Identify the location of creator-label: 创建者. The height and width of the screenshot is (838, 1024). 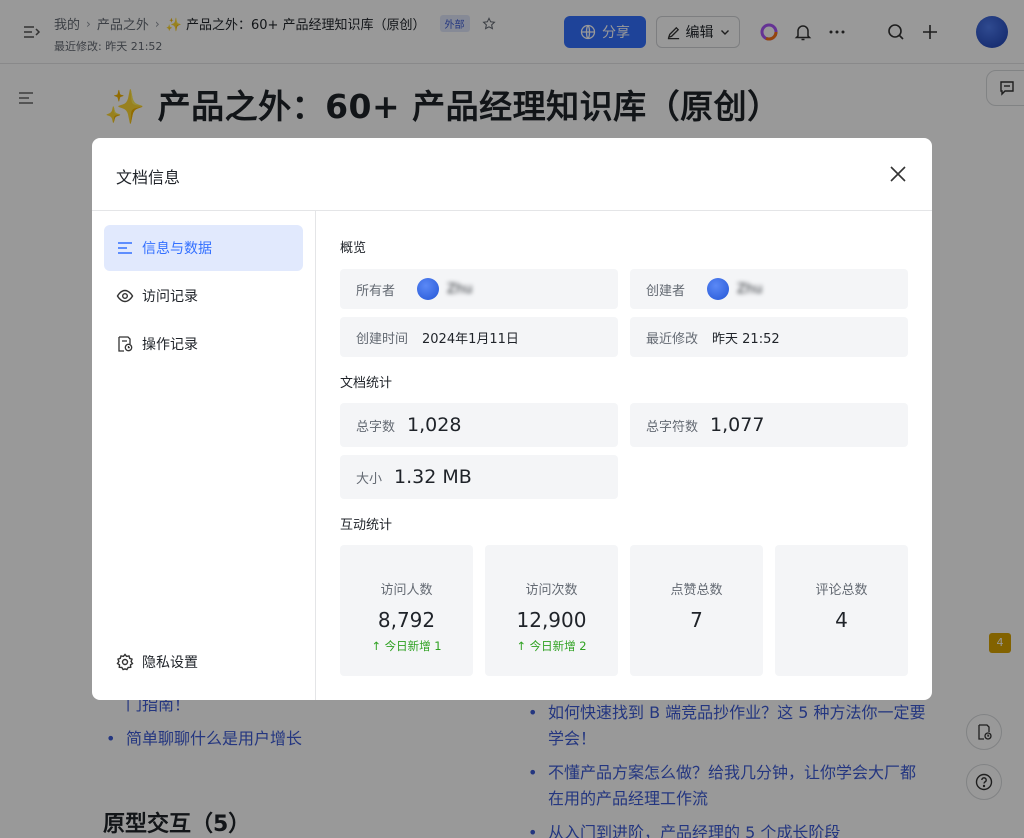
(666, 291).